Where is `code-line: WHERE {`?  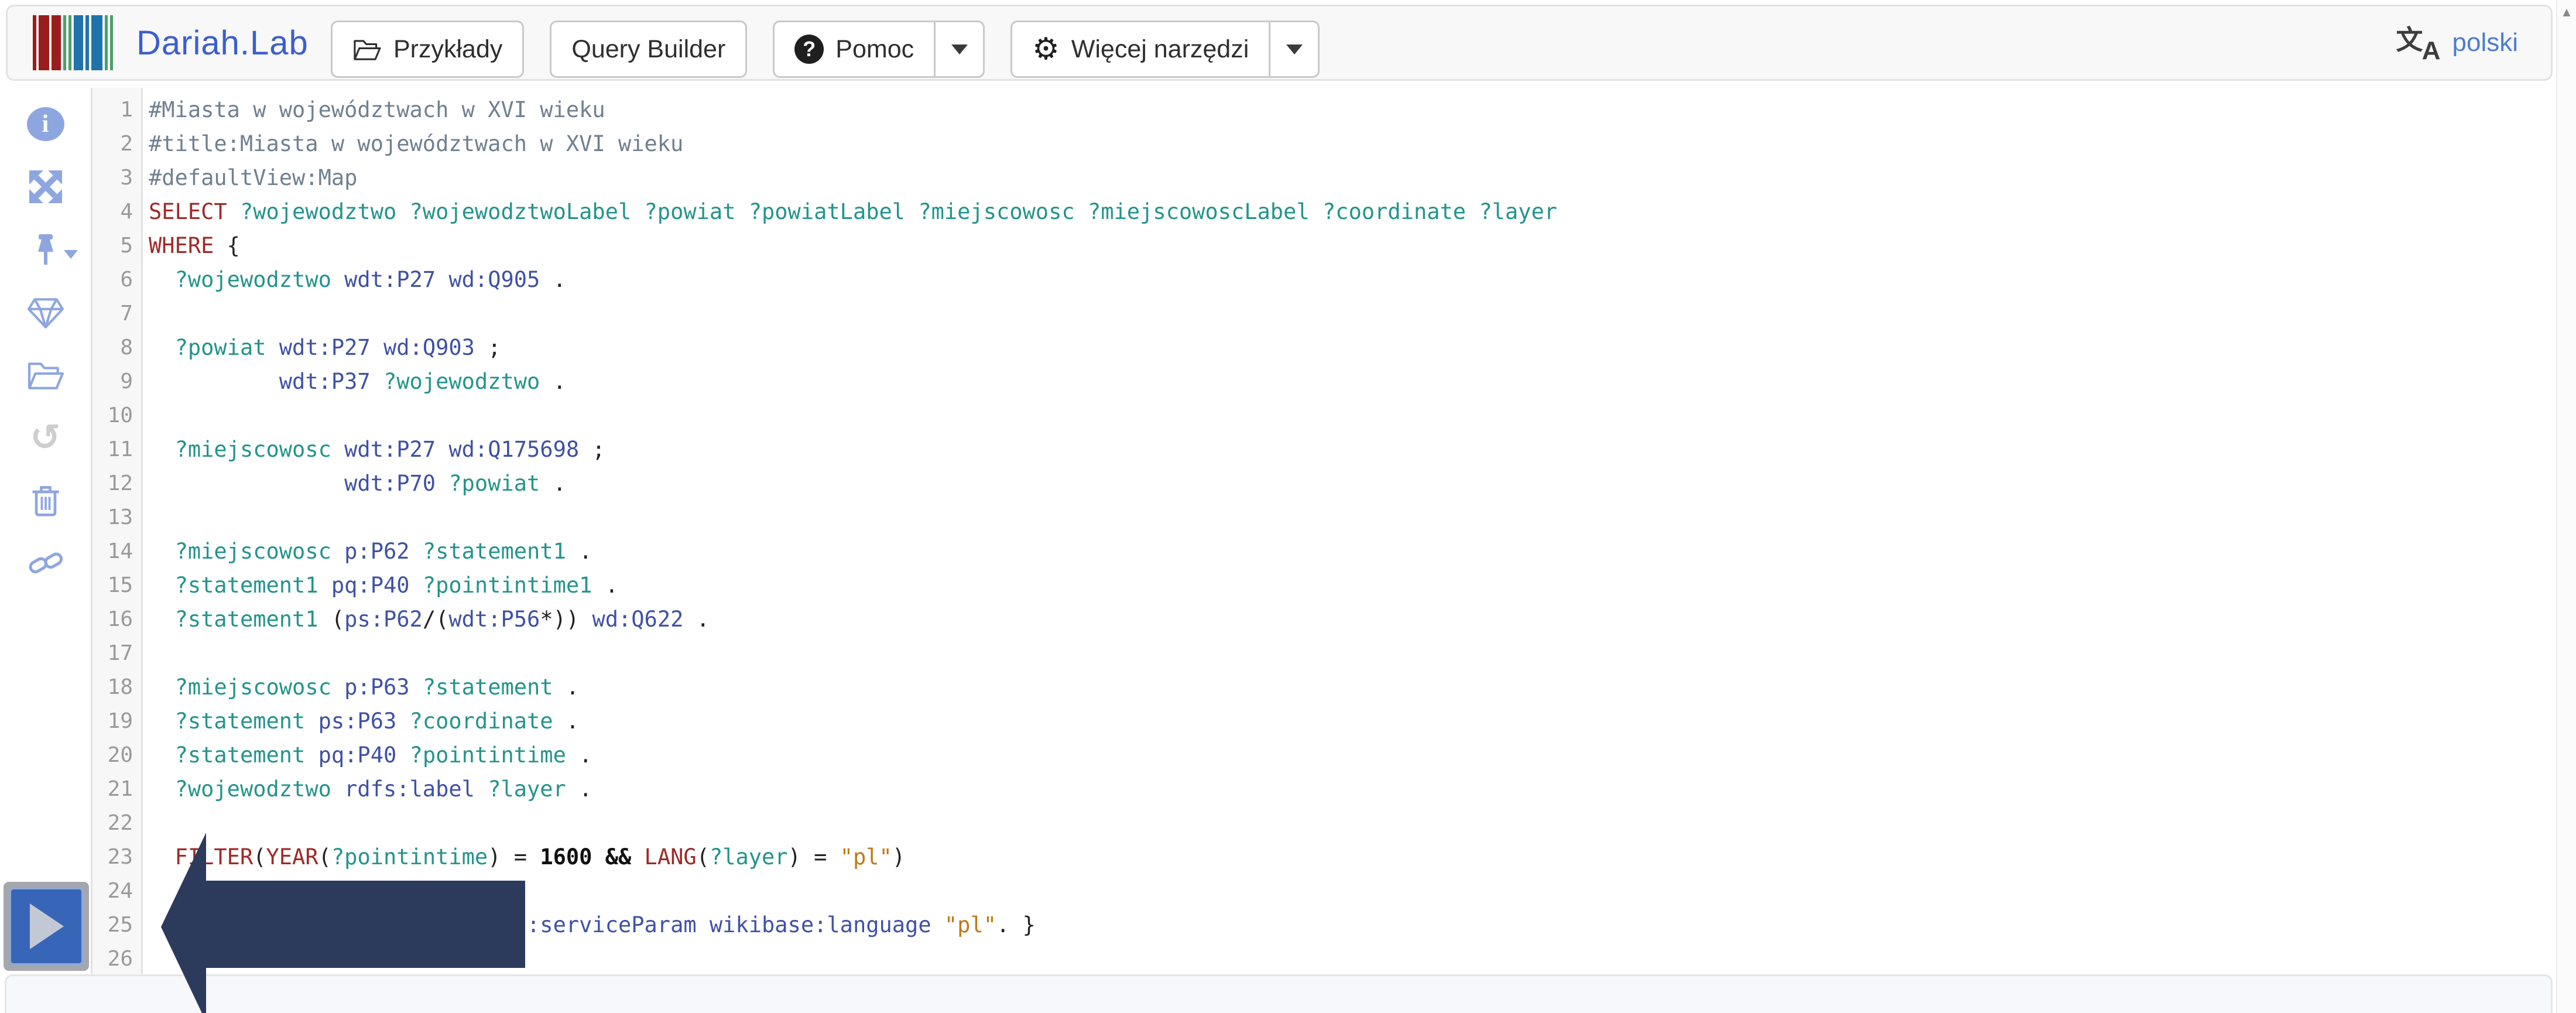 code-line: WHERE { is located at coordinates (1352, 246).